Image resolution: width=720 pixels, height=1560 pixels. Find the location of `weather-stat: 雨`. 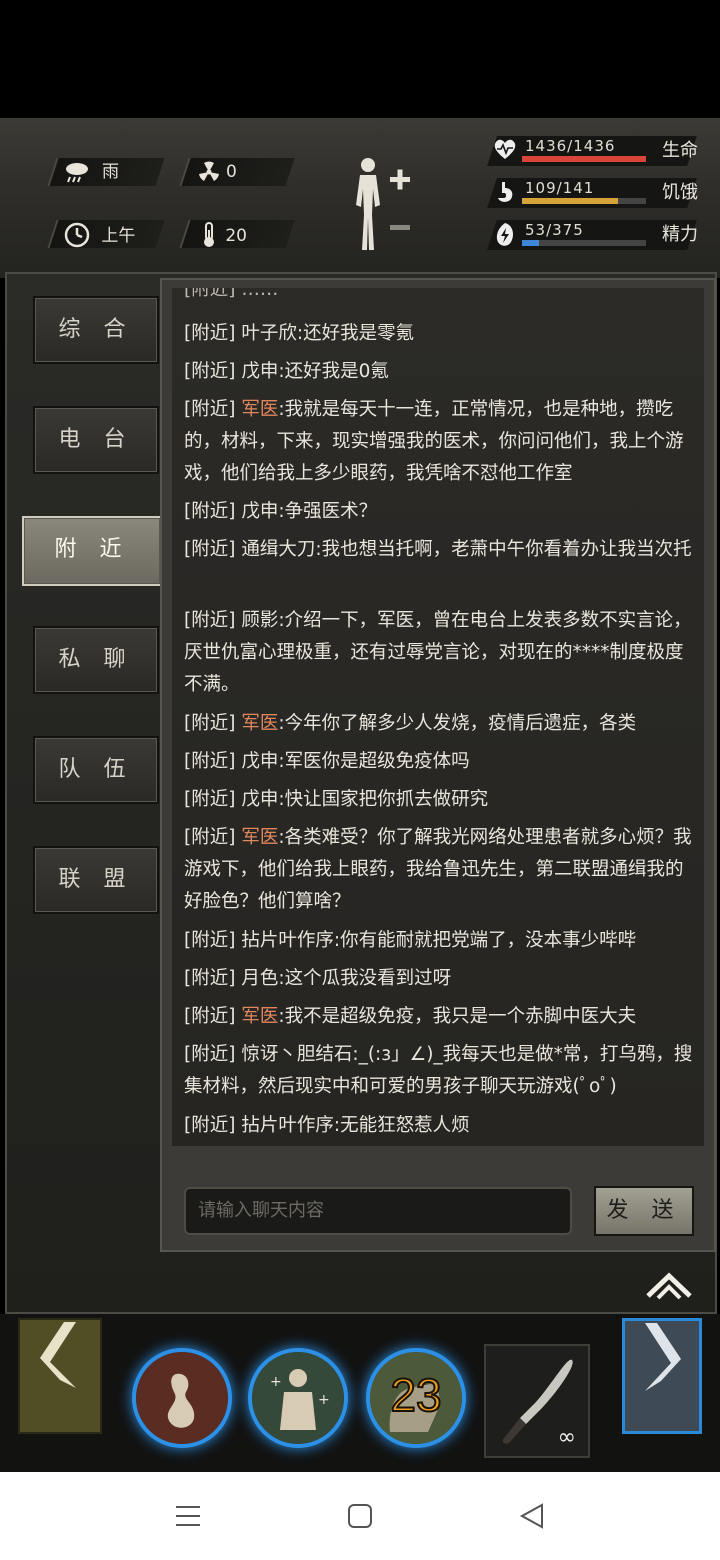

weather-stat: 雨 is located at coordinates (106, 172).